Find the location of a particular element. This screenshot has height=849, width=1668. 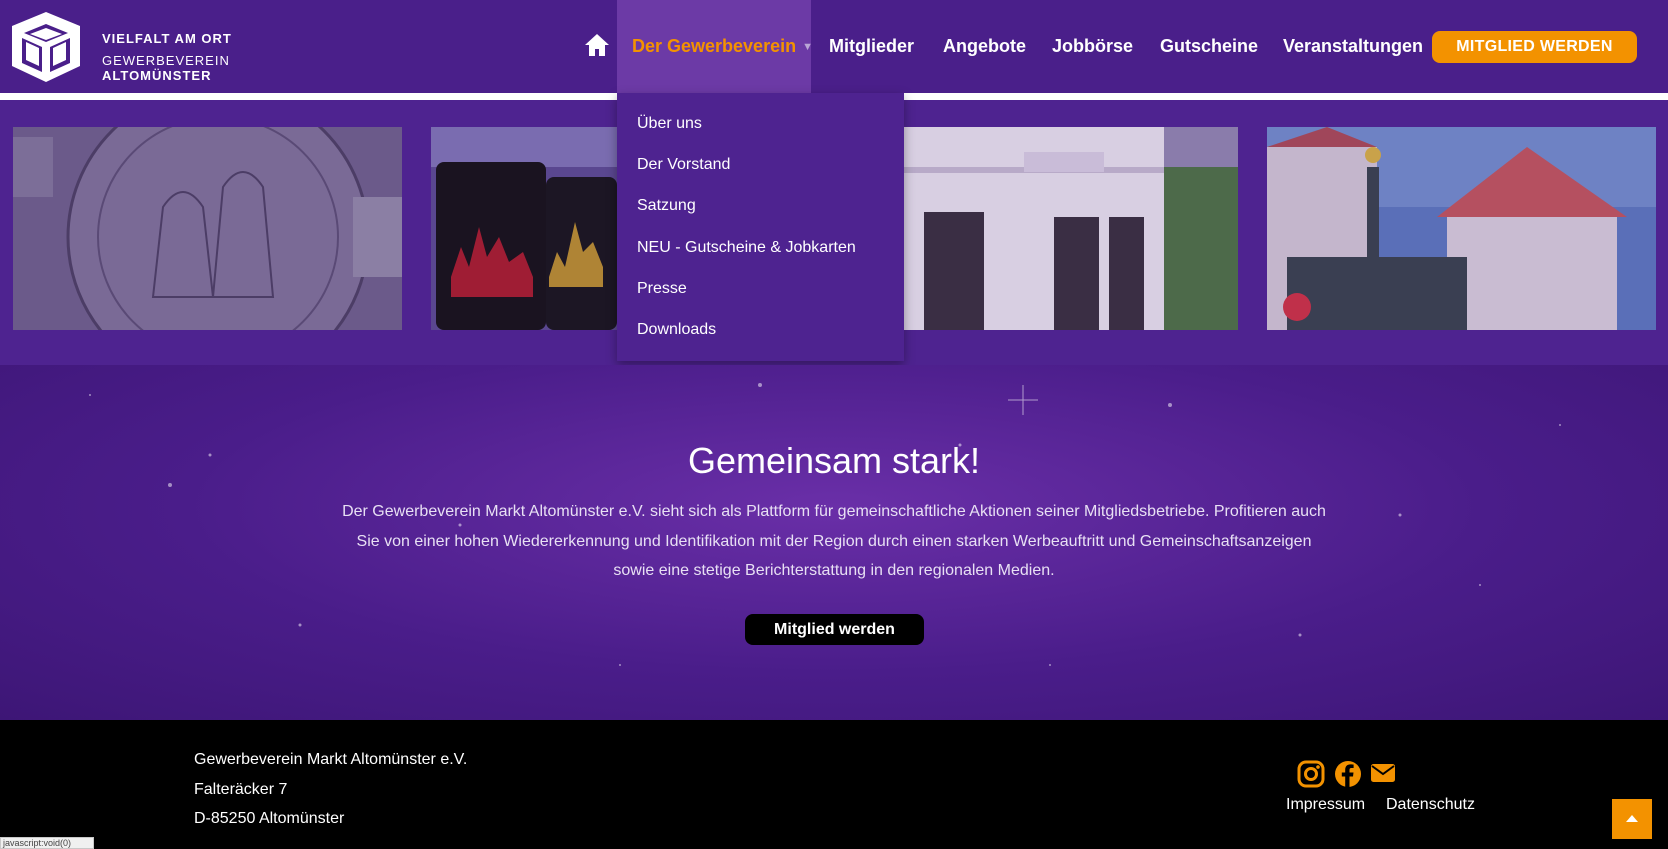

nav-item-label: Der Gewerbeverein is located at coordinates (714, 46).